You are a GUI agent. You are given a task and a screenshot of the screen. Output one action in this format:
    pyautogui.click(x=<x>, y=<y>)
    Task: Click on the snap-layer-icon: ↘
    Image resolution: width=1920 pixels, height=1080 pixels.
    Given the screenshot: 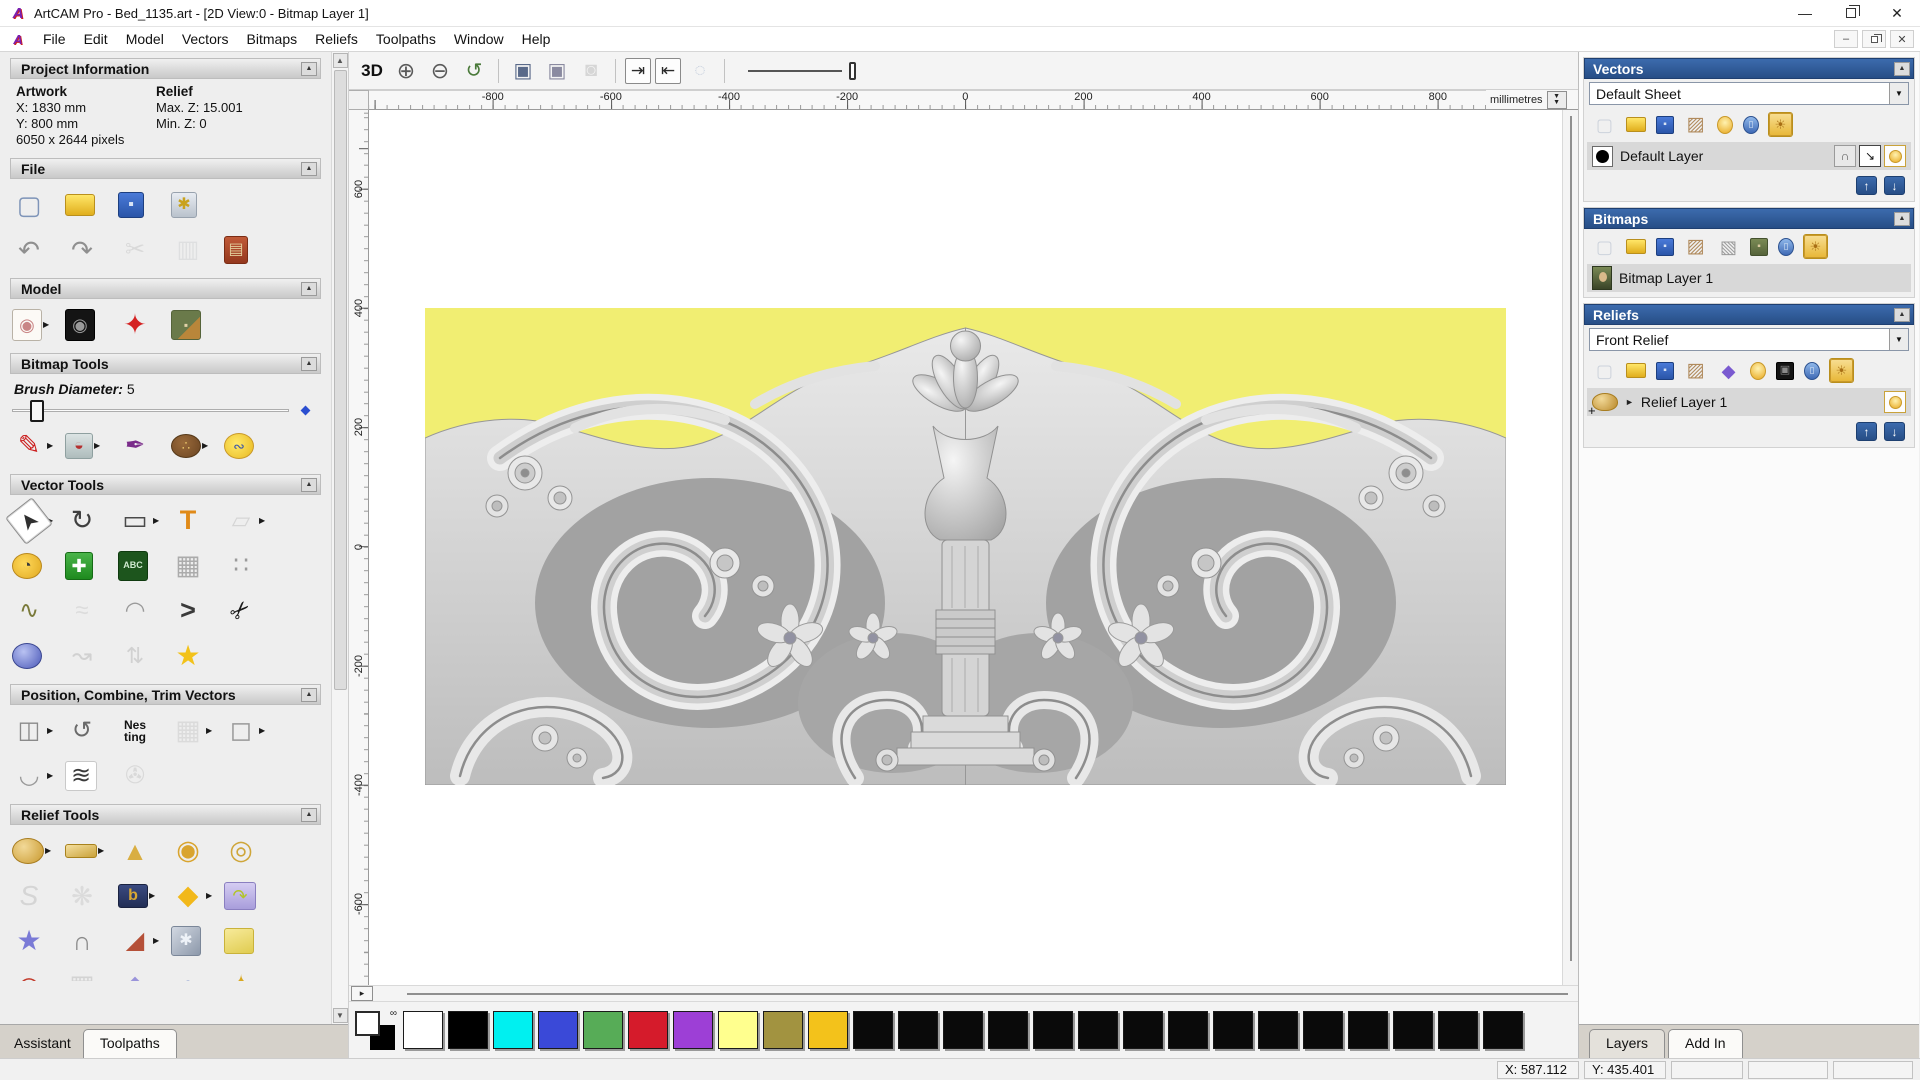 What is the action you would take?
    pyautogui.click(x=1870, y=156)
    